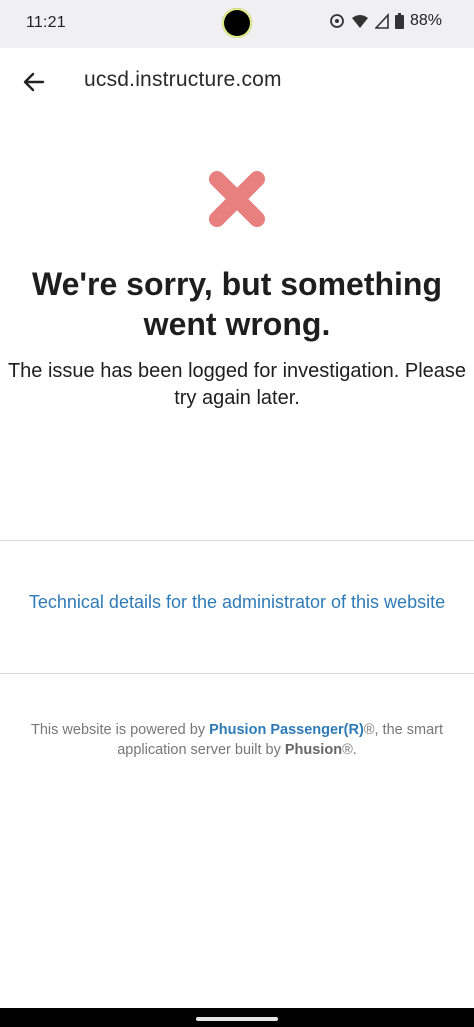  What do you see at coordinates (46, 22) in the screenshot?
I see `status-time: 11:21` at bounding box center [46, 22].